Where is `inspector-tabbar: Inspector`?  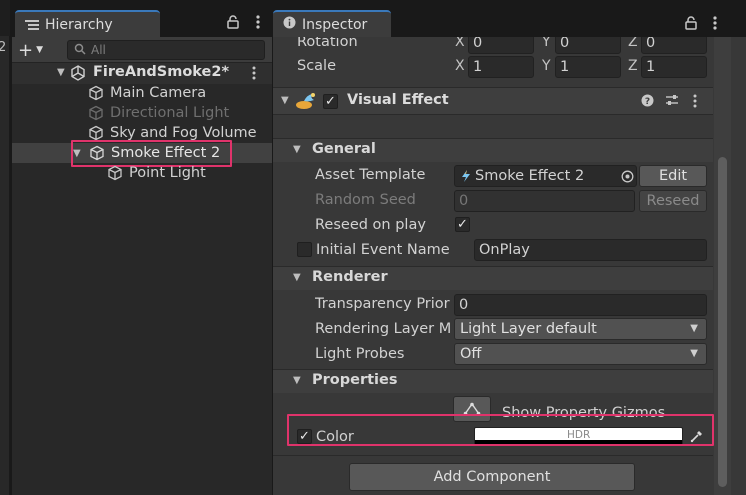
inspector-tabbar: Inspector is located at coordinates (509, 23).